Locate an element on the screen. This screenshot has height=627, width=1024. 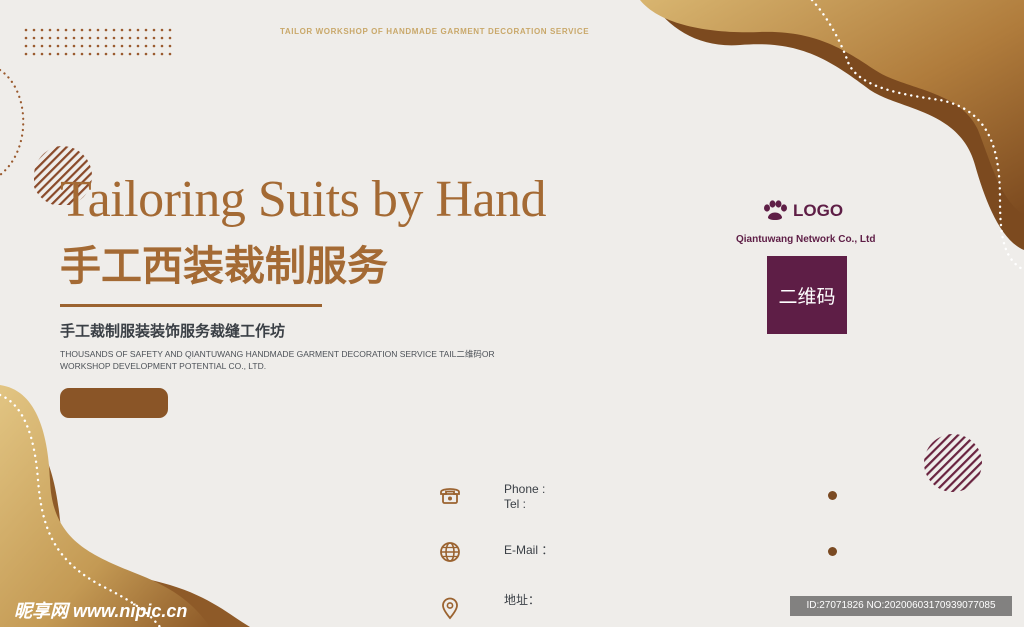
phone-bullet is located at coordinates (832, 495).